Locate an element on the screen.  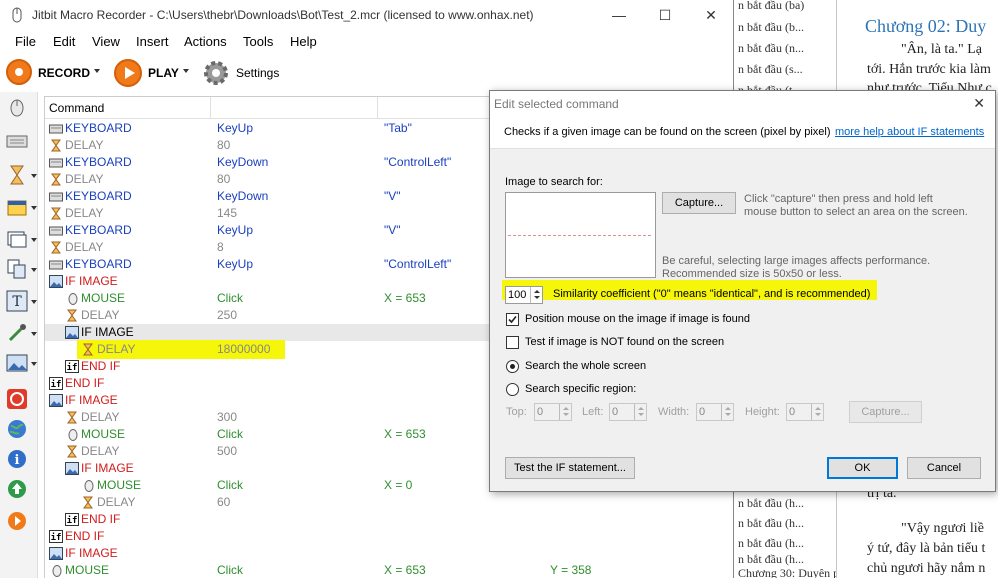
info-icon: i is located at coordinates (17, 459).